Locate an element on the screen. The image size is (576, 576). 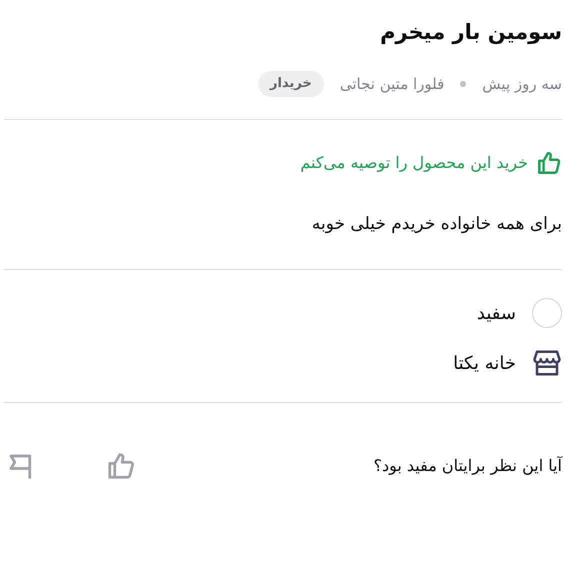
store-icon is located at coordinates (547, 363).